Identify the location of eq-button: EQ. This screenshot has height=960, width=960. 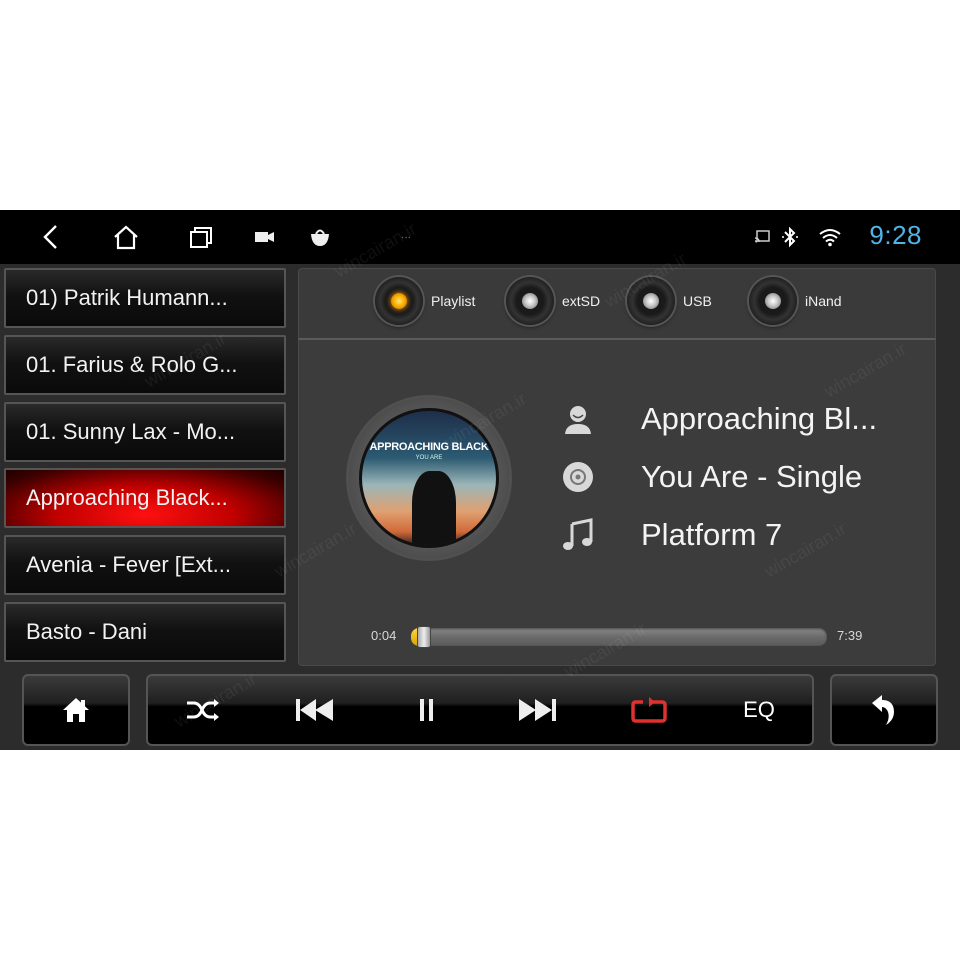
(759, 710).